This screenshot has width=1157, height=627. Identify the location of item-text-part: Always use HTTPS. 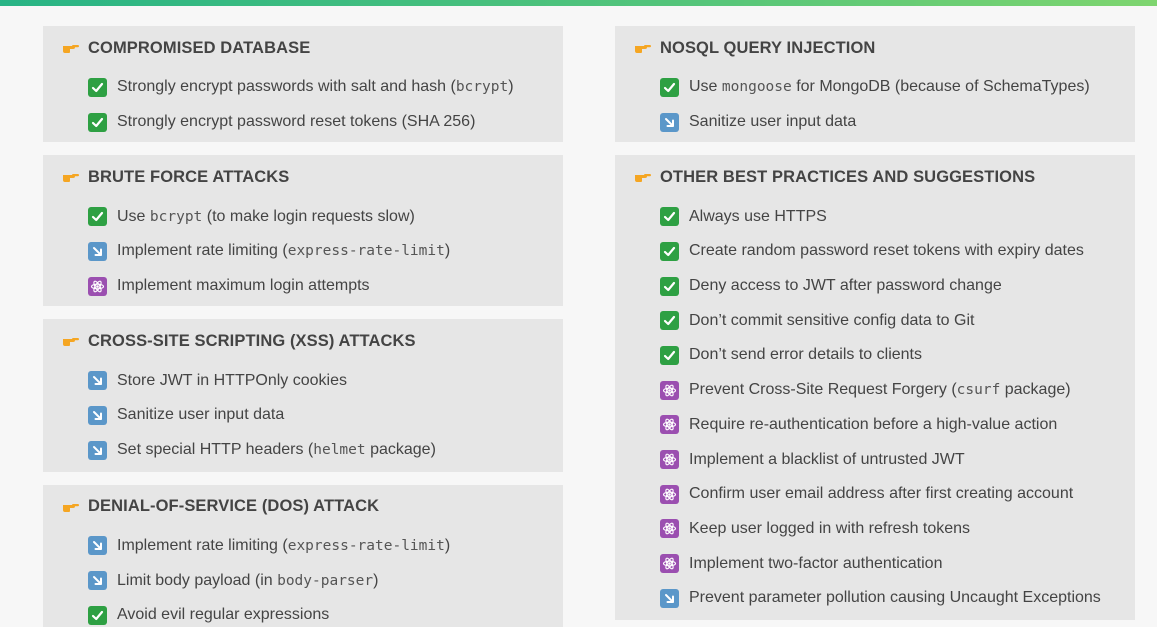
(758, 216).